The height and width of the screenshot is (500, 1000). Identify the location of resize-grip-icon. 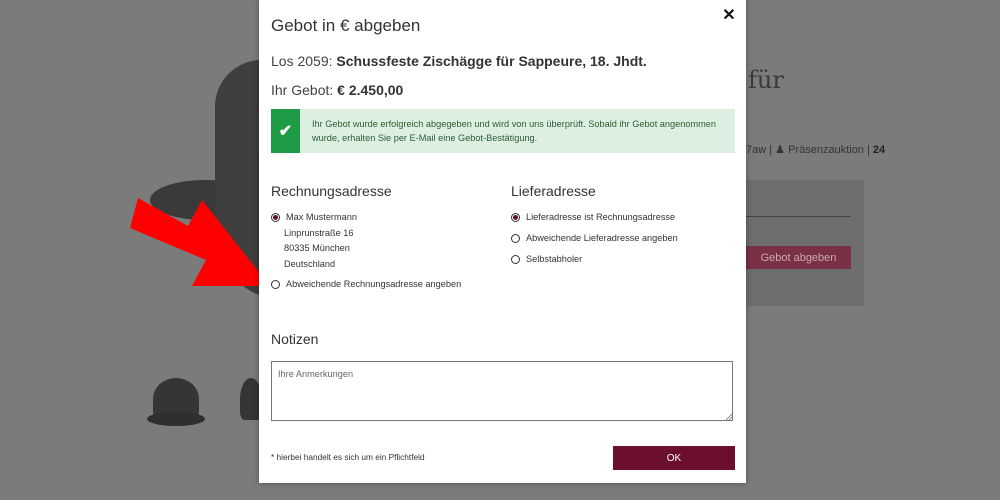
(729, 416).